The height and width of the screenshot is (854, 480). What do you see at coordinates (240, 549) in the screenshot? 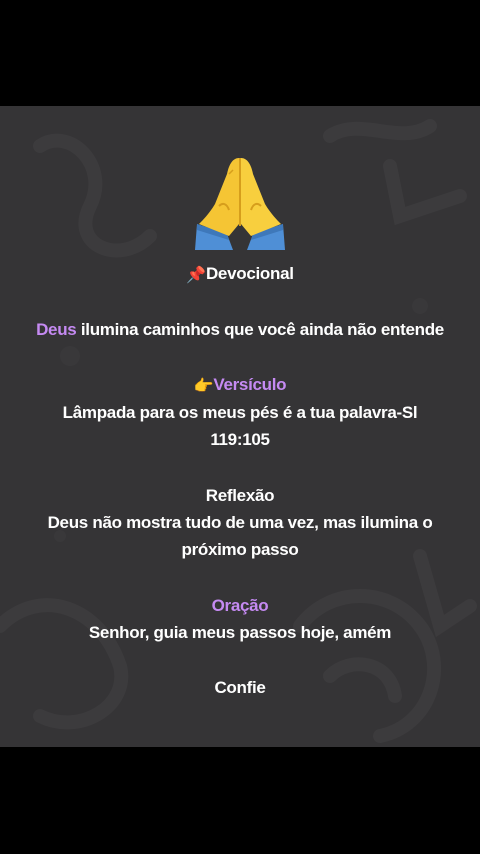
I see `reflection-line-2: próximo passo` at bounding box center [240, 549].